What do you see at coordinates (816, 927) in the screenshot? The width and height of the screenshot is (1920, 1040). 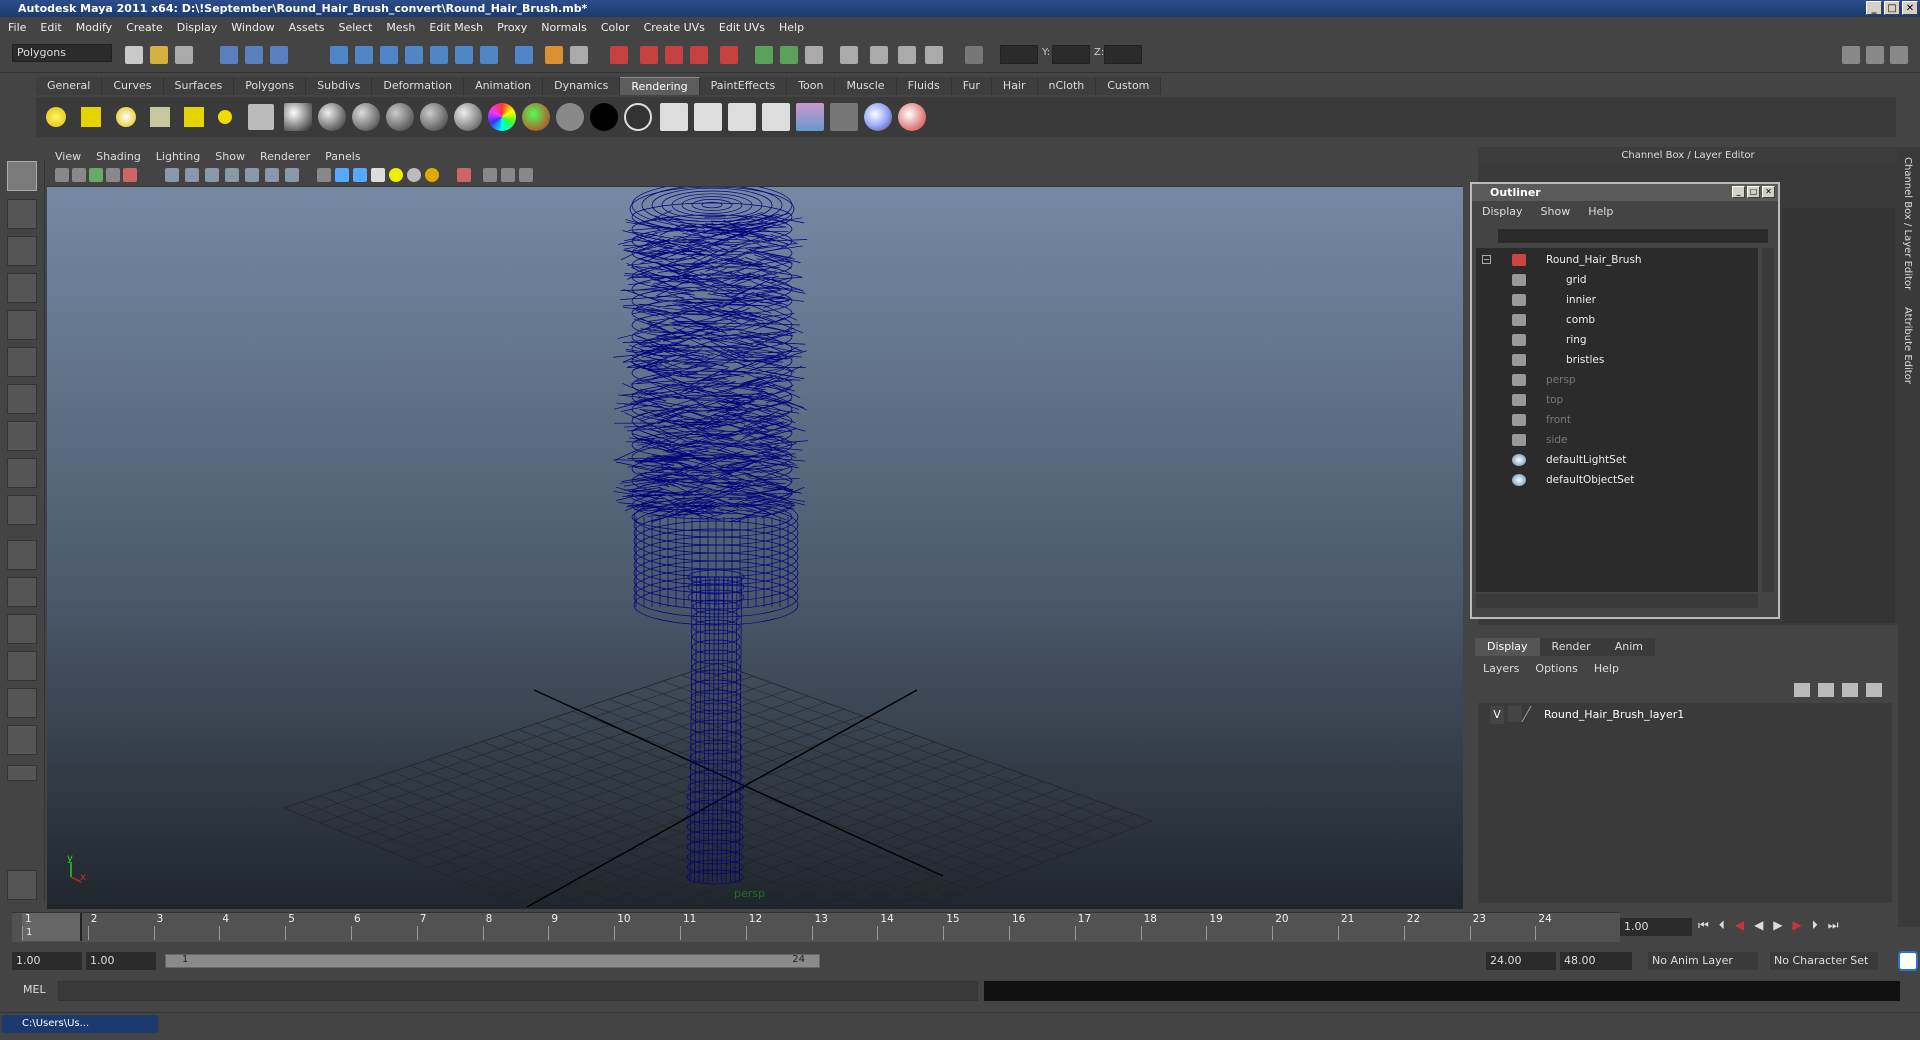 I see `time-slider: 1 1 2 3 4 5 6 7 8 9 10 11 12 13 14 15 16 17 18 19 20 21 22 23 24` at bounding box center [816, 927].